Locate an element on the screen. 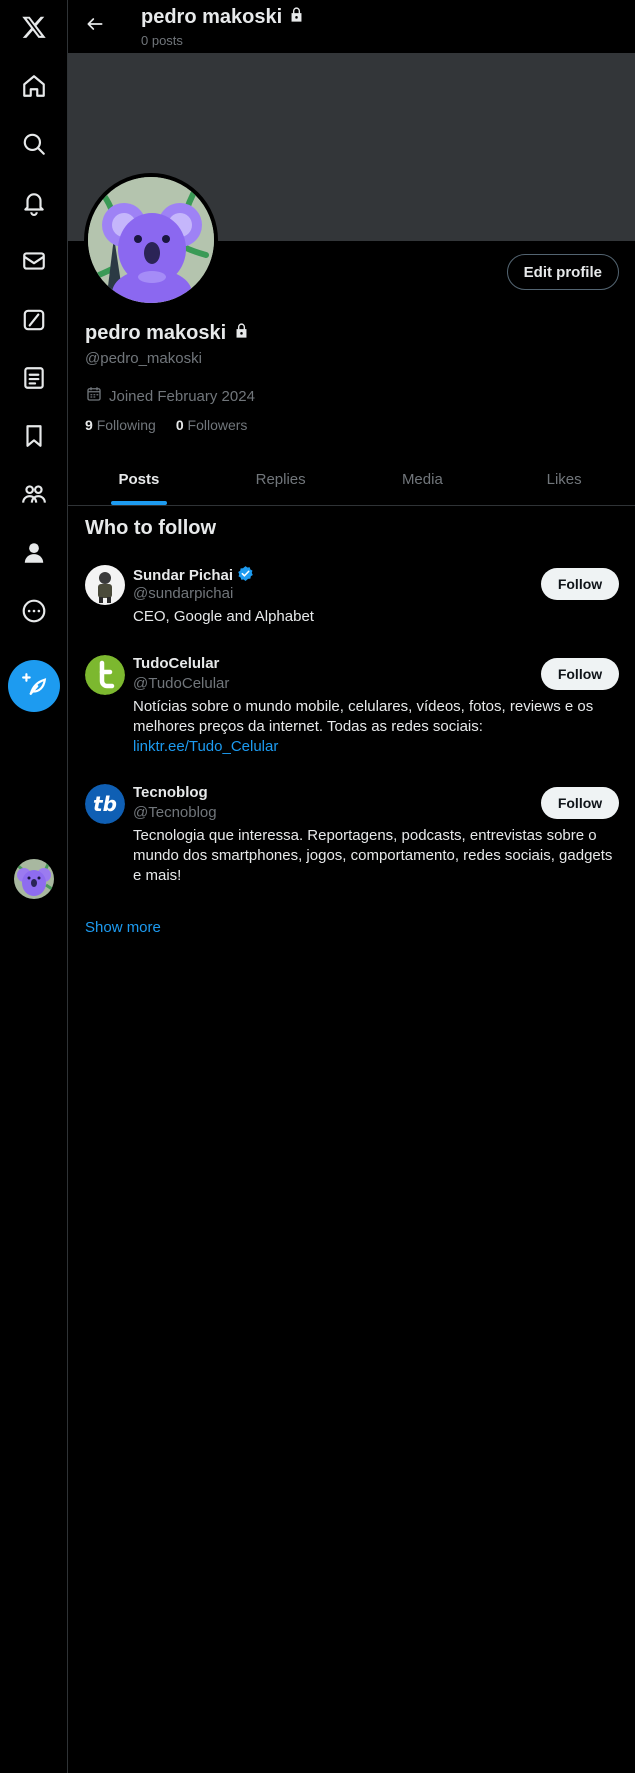 The image size is (635, 1773). tab-likes: Likes is located at coordinates (564, 479).